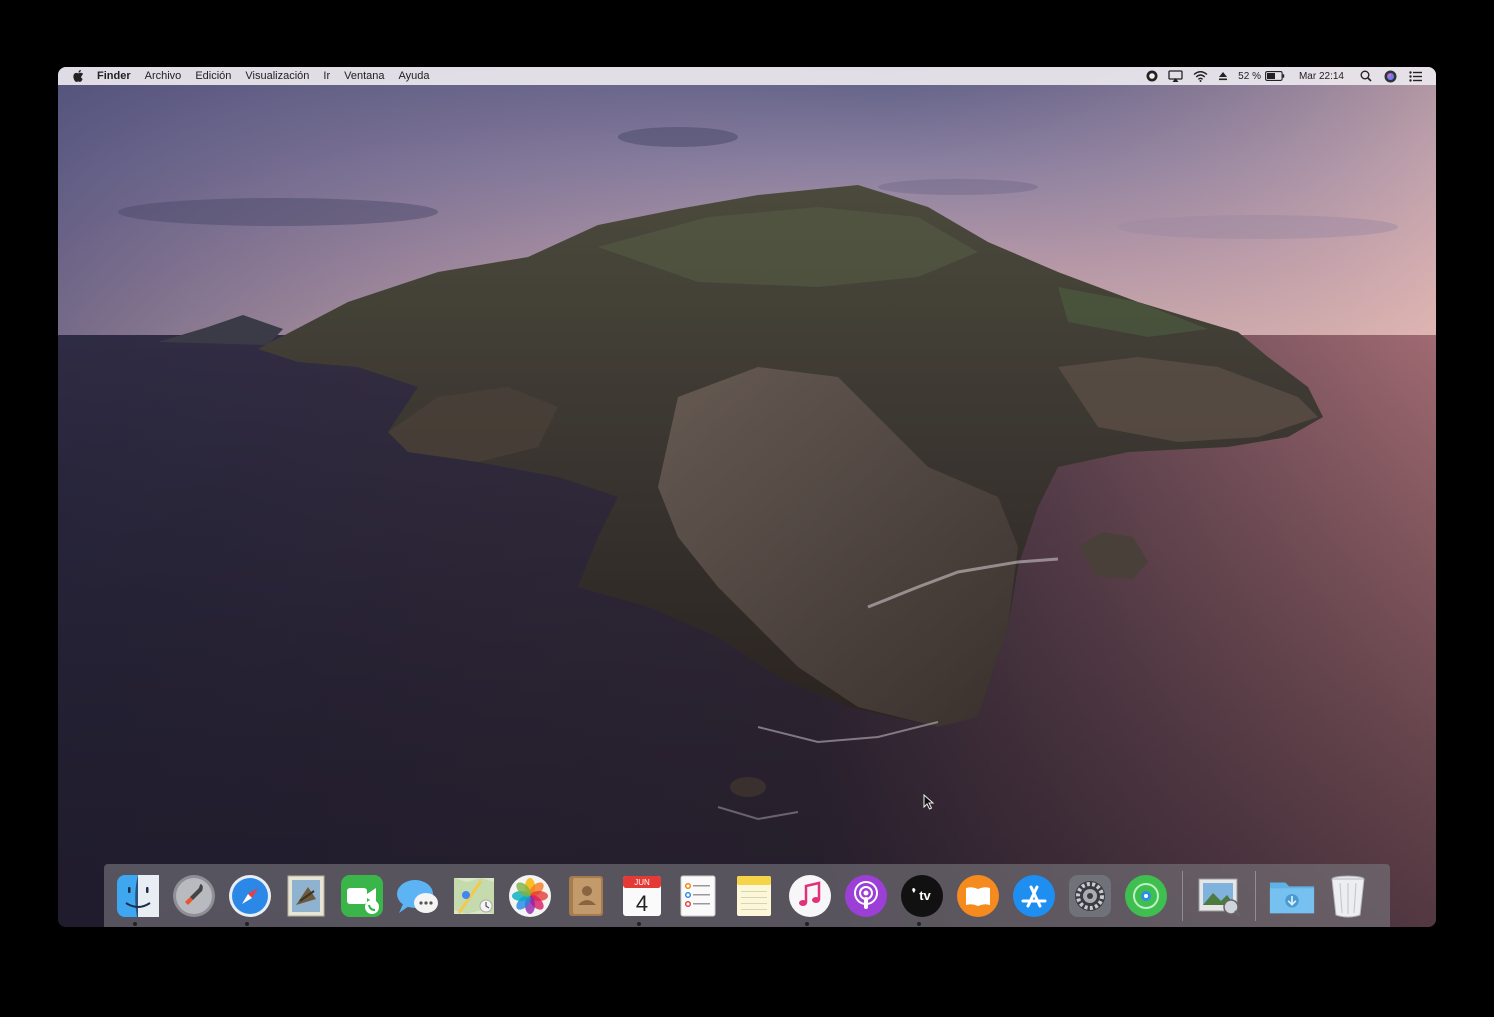 The width and height of the screenshot is (1494, 1017). What do you see at coordinates (1249, 76) in the screenshot?
I see `battery-percent: 52 %` at bounding box center [1249, 76].